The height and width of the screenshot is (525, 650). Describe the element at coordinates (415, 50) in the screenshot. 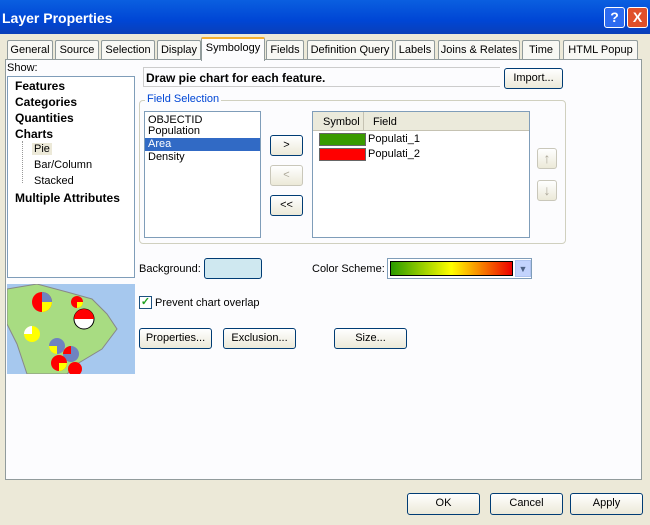

I see `tab-labels: Labels` at that location.